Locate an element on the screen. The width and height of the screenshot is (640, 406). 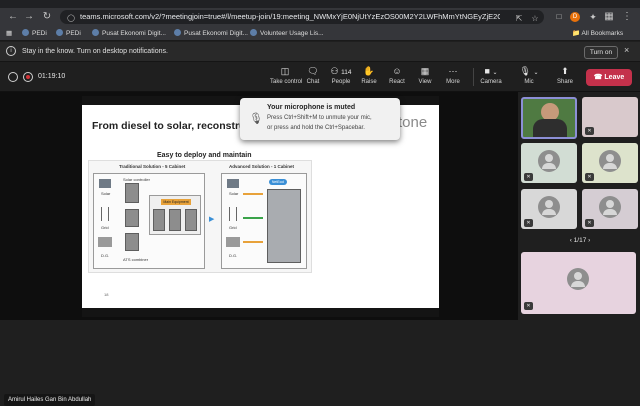
recording-indicator is located at coordinates (28, 77).